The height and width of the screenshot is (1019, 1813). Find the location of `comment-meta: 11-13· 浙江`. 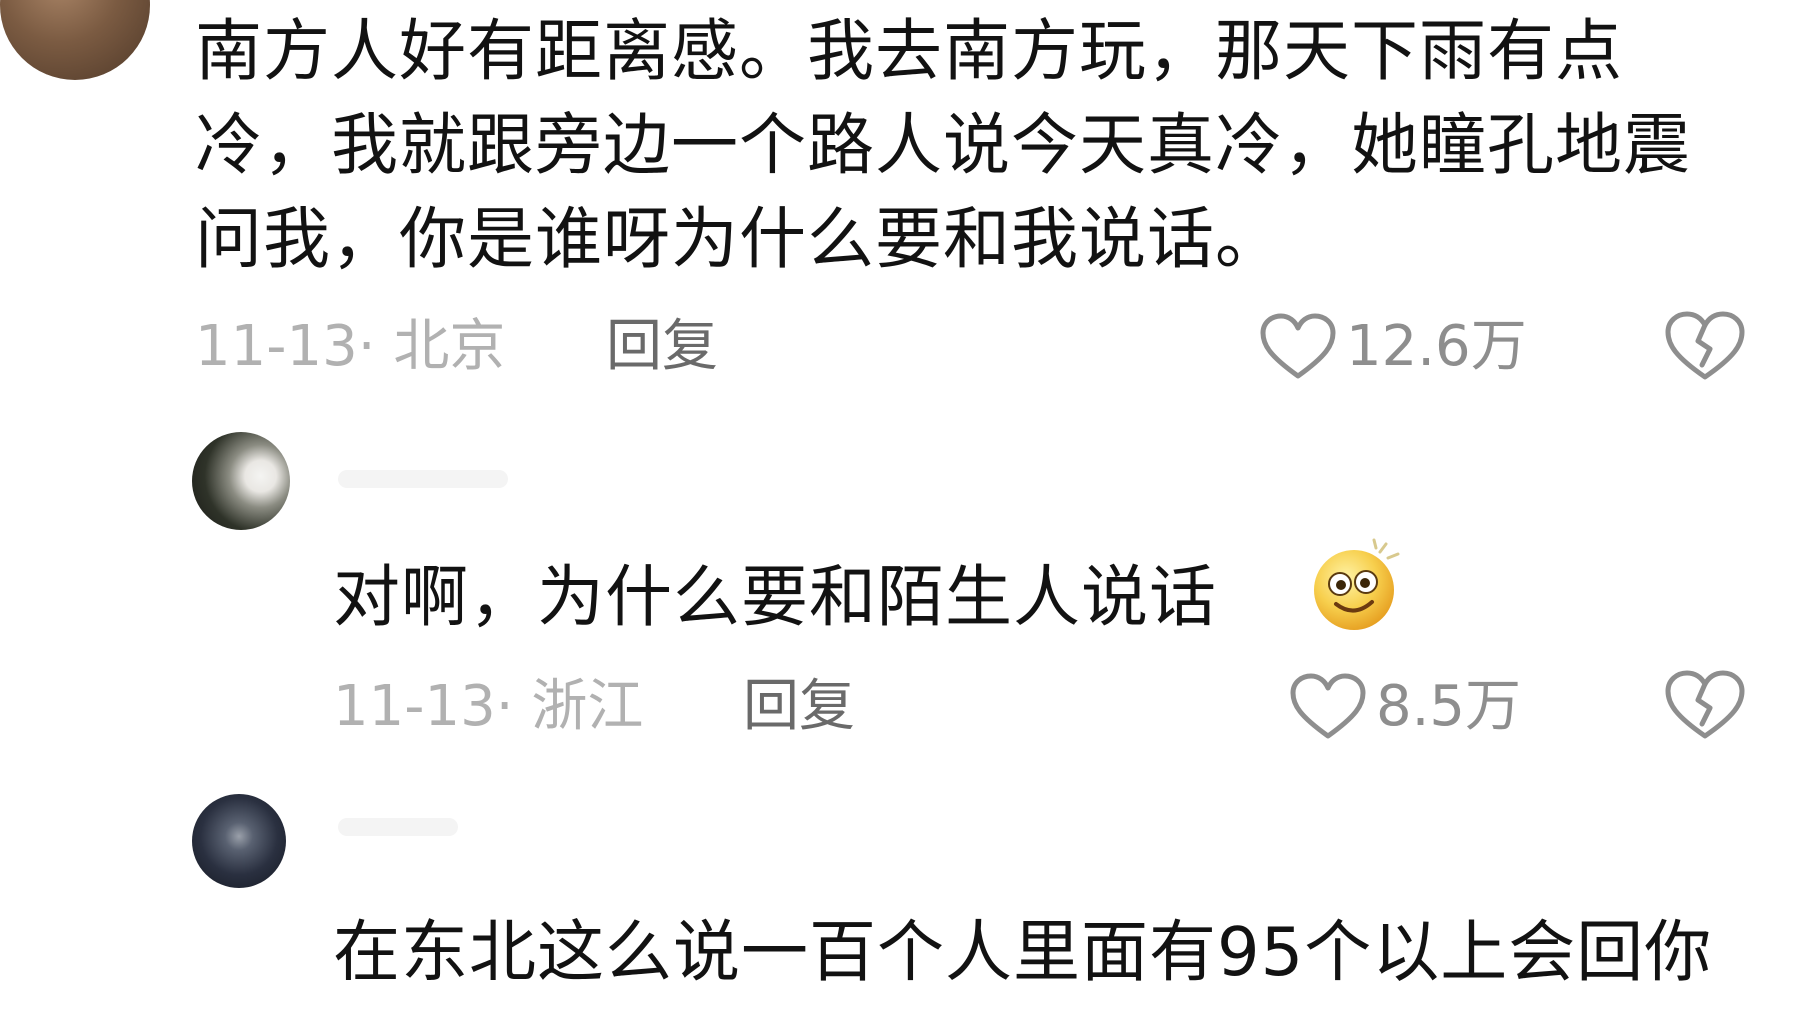

comment-meta: 11-13· 浙江 is located at coordinates (488, 707).